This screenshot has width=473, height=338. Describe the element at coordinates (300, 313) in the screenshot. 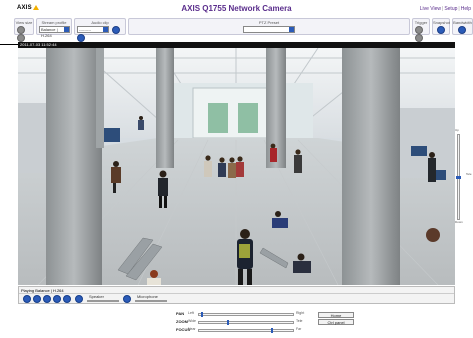

I see `pan-high-label: Right` at that location.